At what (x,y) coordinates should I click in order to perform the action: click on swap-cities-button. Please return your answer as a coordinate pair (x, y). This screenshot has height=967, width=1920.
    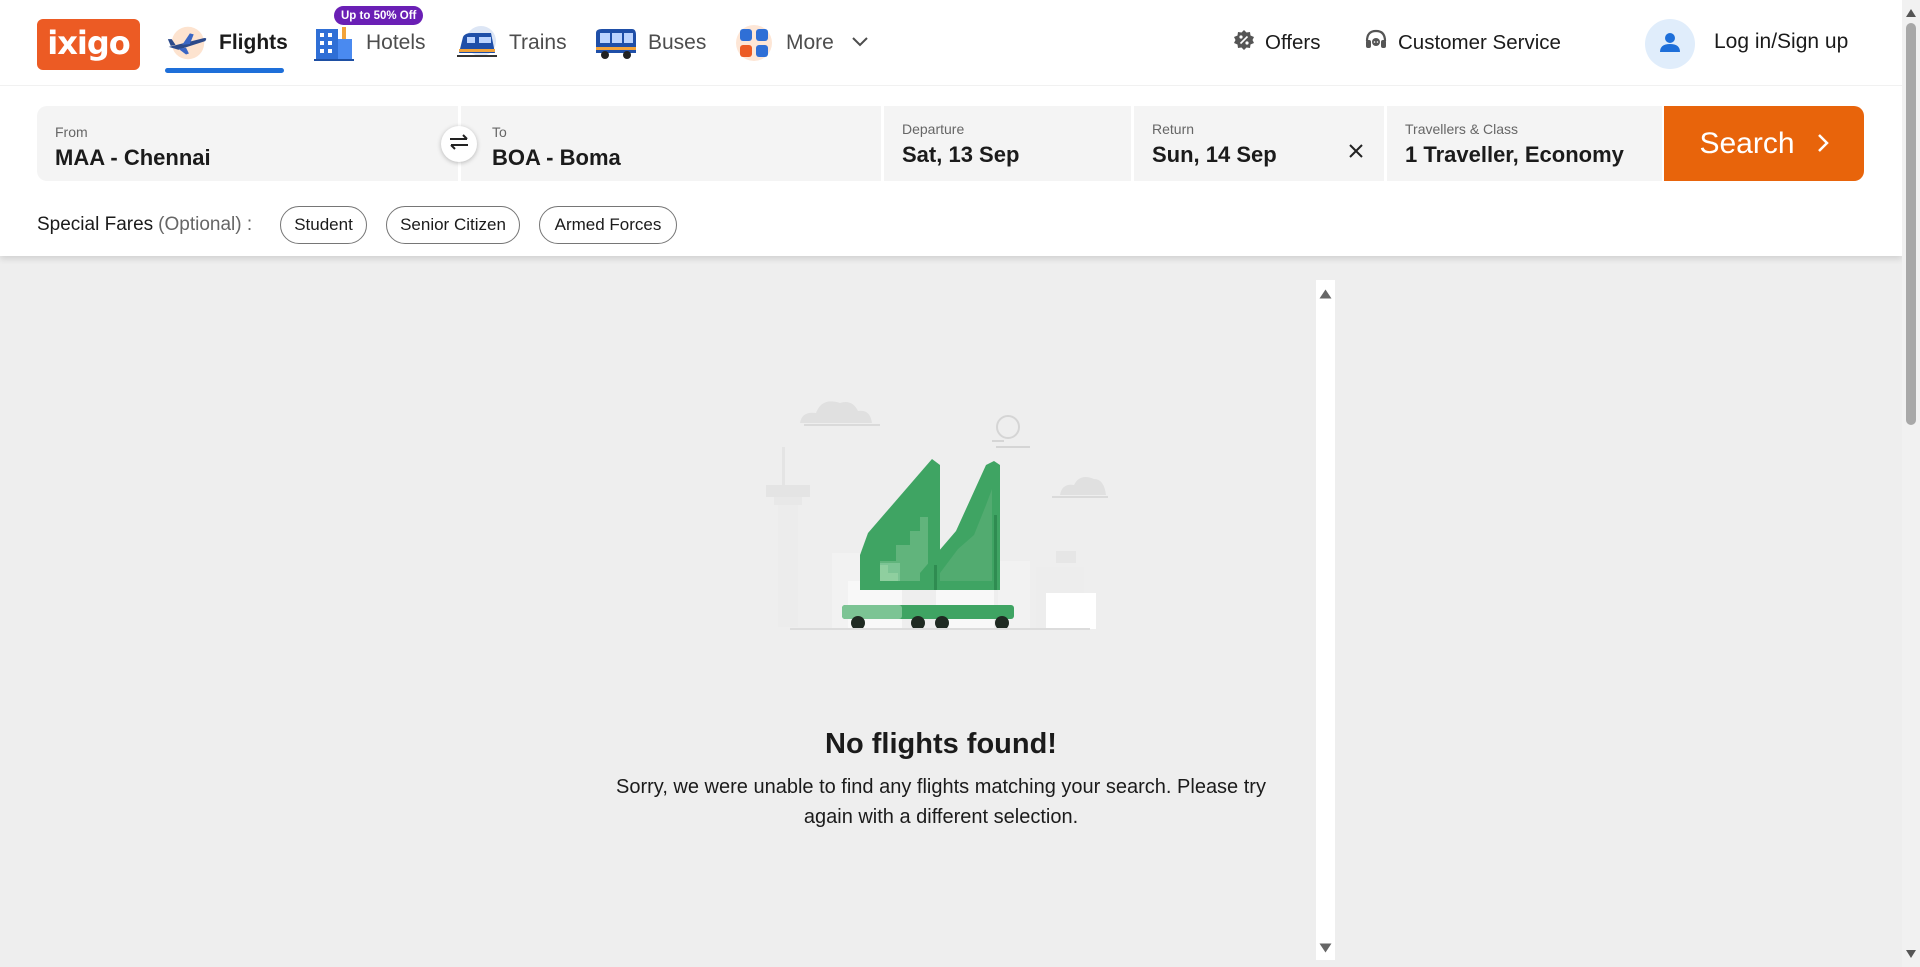
    Looking at the image, I should click on (459, 144).